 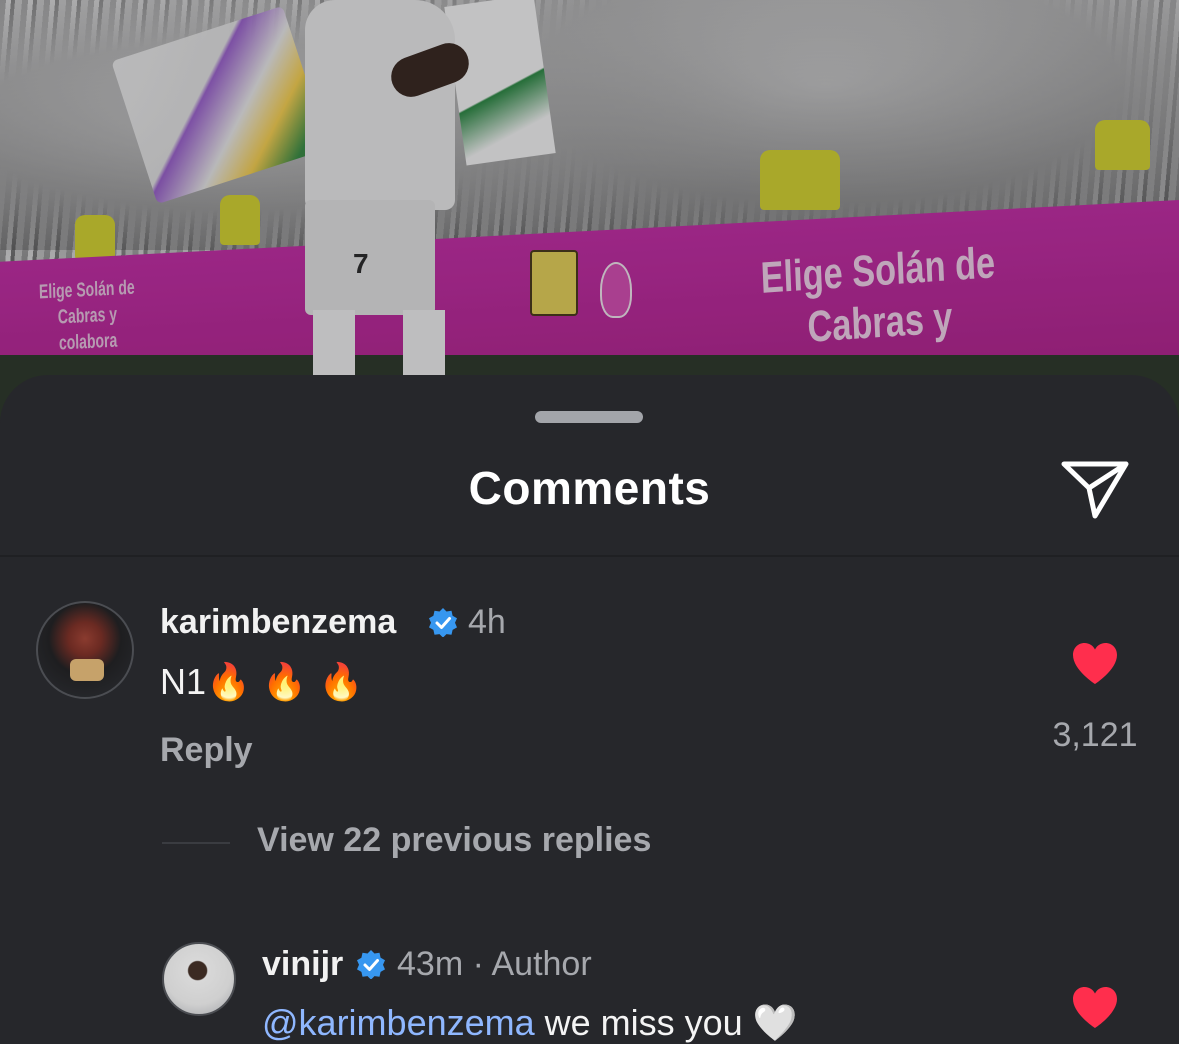 I want to click on mention-link: @karimbenzema, so click(x=398, y=1022).